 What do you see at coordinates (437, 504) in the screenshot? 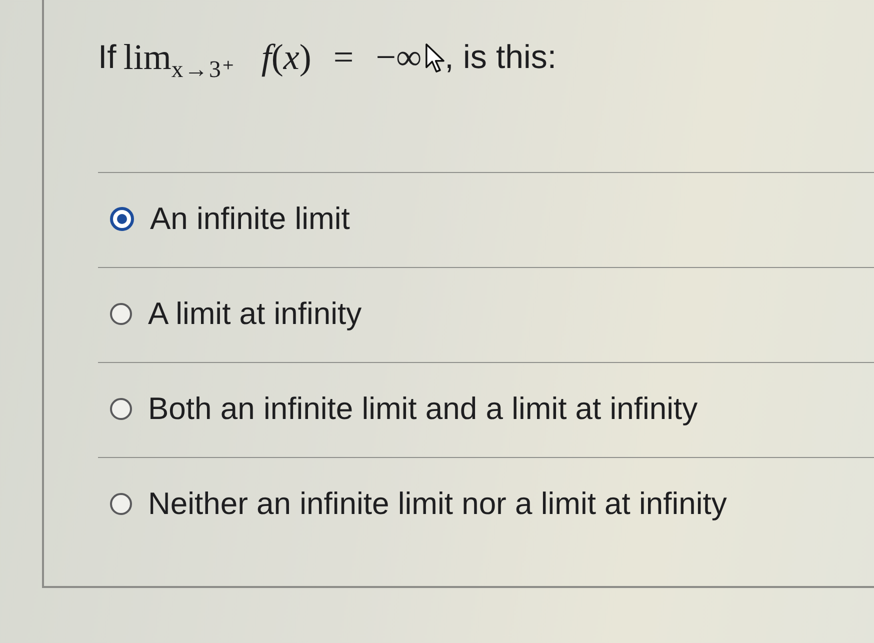
I see `option-label: Neither an infinite limit nor a limit at infinity` at bounding box center [437, 504].